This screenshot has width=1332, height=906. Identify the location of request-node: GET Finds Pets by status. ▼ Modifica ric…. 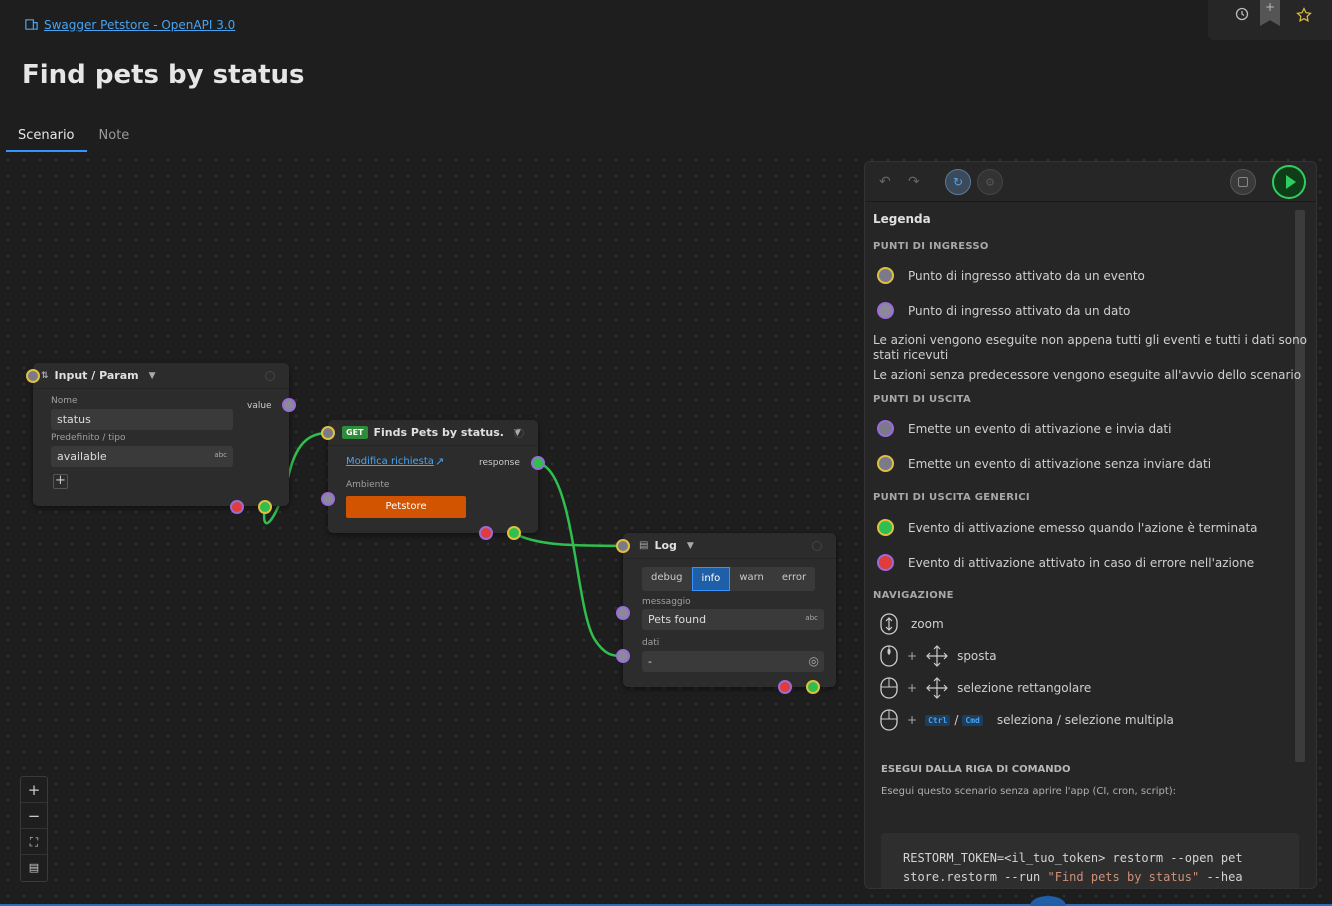
(433, 476).